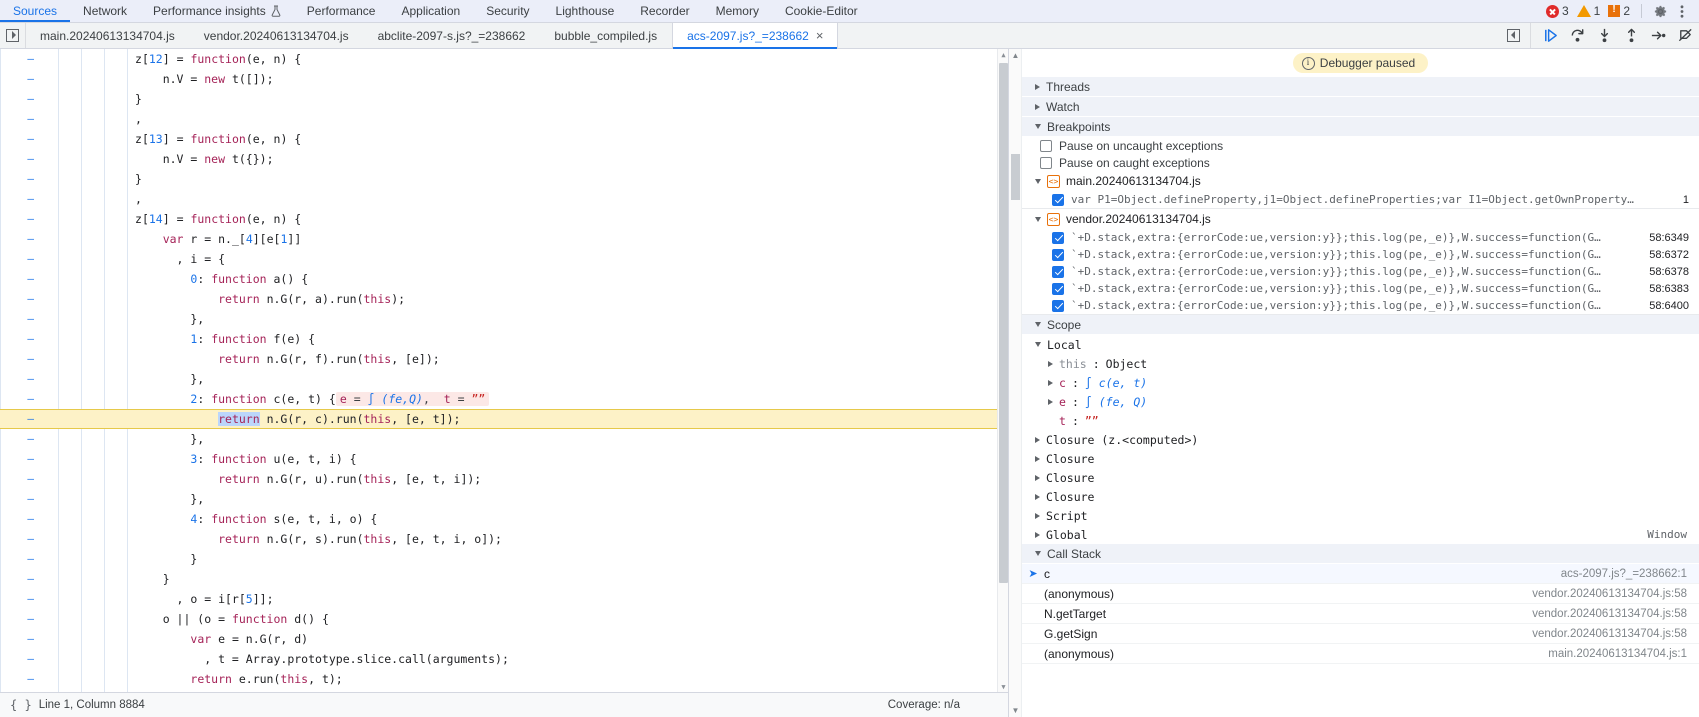 This screenshot has width=1699, height=717. Describe the element at coordinates (1360, 107) in the screenshot. I see `section-watch: Watch` at that location.